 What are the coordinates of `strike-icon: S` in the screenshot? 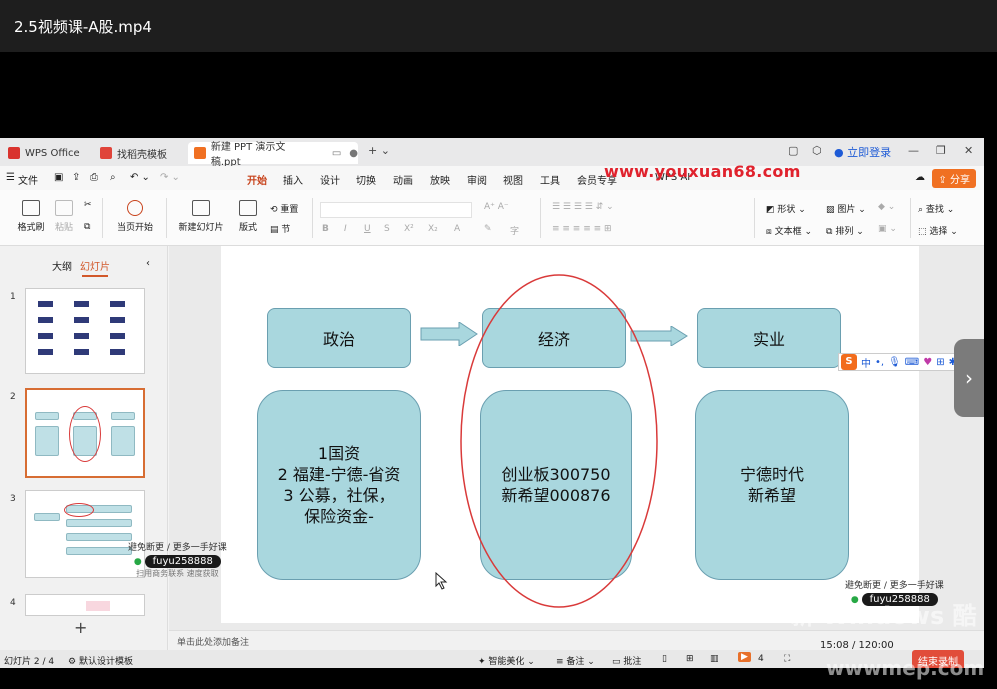 It's located at (387, 229).